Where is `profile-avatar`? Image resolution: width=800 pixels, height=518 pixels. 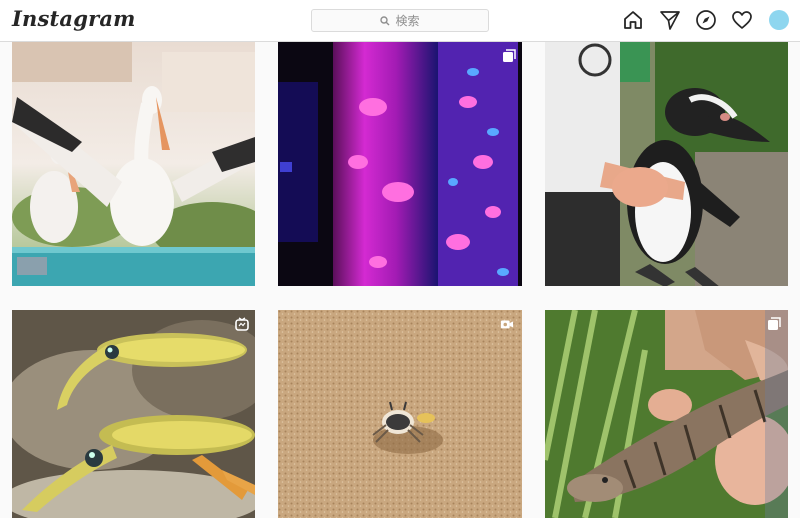 profile-avatar is located at coordinates (779, 20).